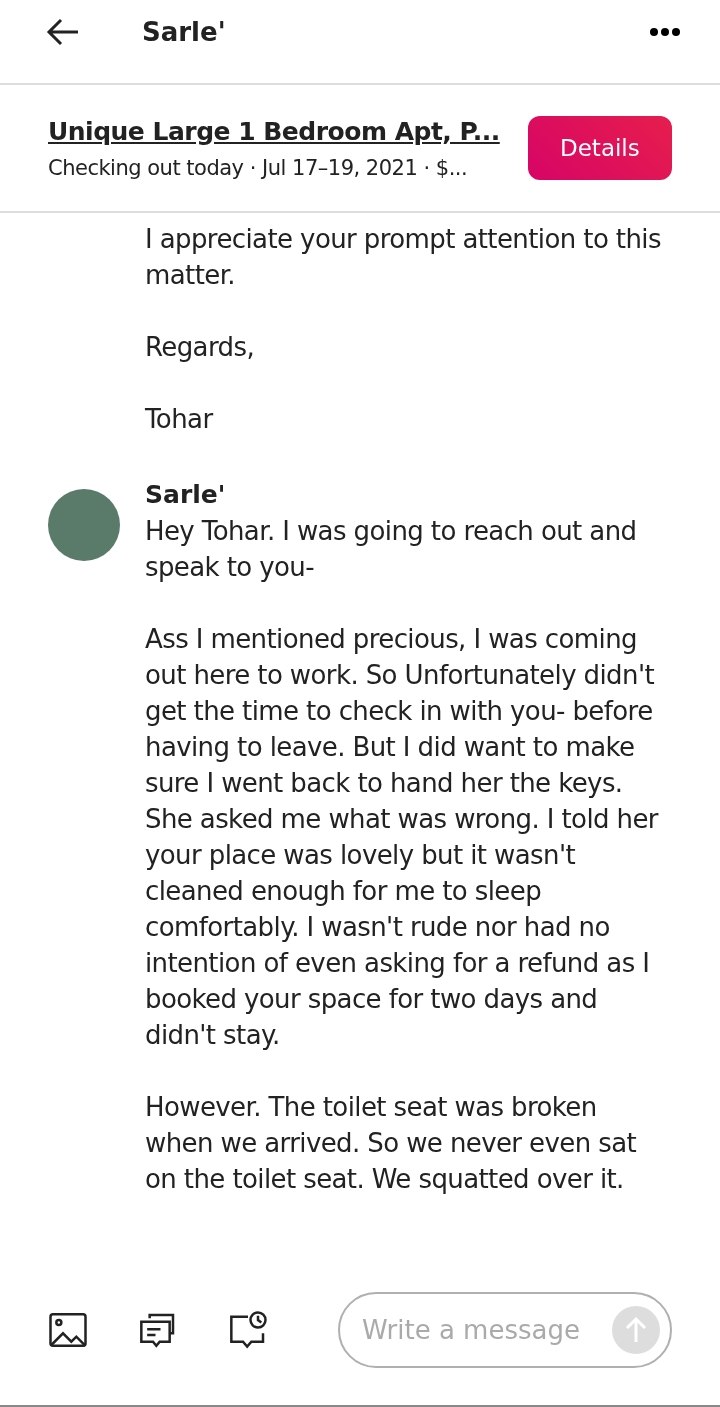 Image resolution: width=720 pixels, height=1407 pixels. Describe the element at coordinates (180, 419) in the screenshot. I see `message-text: Tohar` at that location.